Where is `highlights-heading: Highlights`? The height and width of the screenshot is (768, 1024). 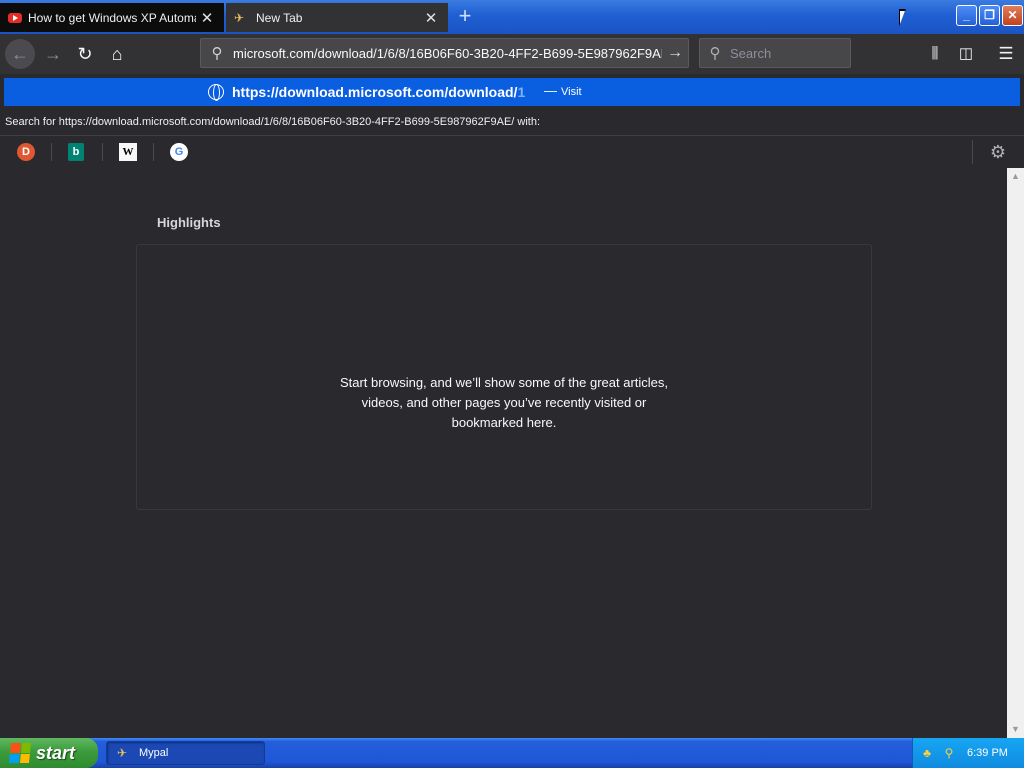 highlights-heading: Highlights is located at coordinates (189, 222).